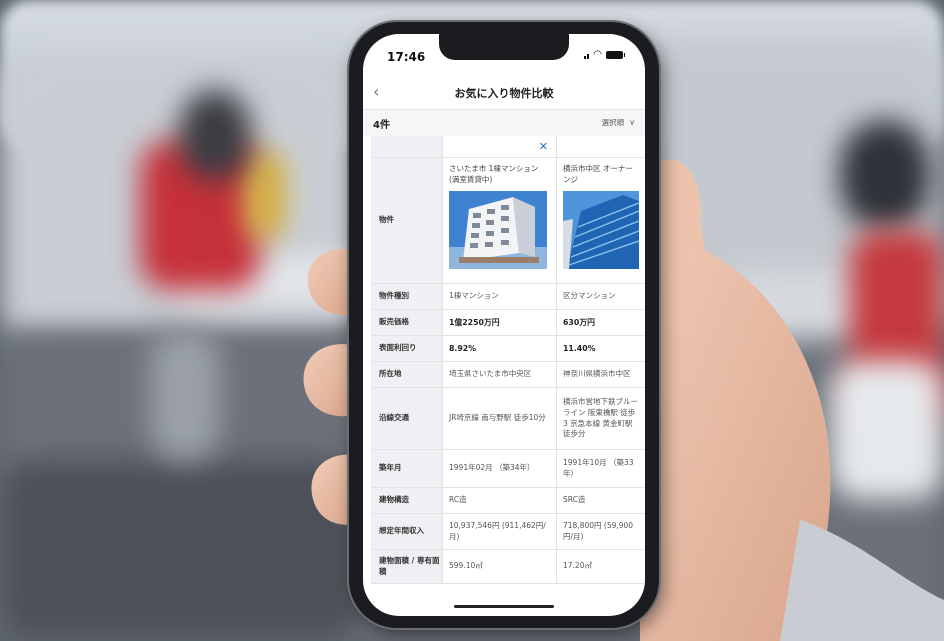  What do you see at coordinates (574, 500) in the screenshot?
I see `table-cell: SRC造` at bounding box center [574, 500].